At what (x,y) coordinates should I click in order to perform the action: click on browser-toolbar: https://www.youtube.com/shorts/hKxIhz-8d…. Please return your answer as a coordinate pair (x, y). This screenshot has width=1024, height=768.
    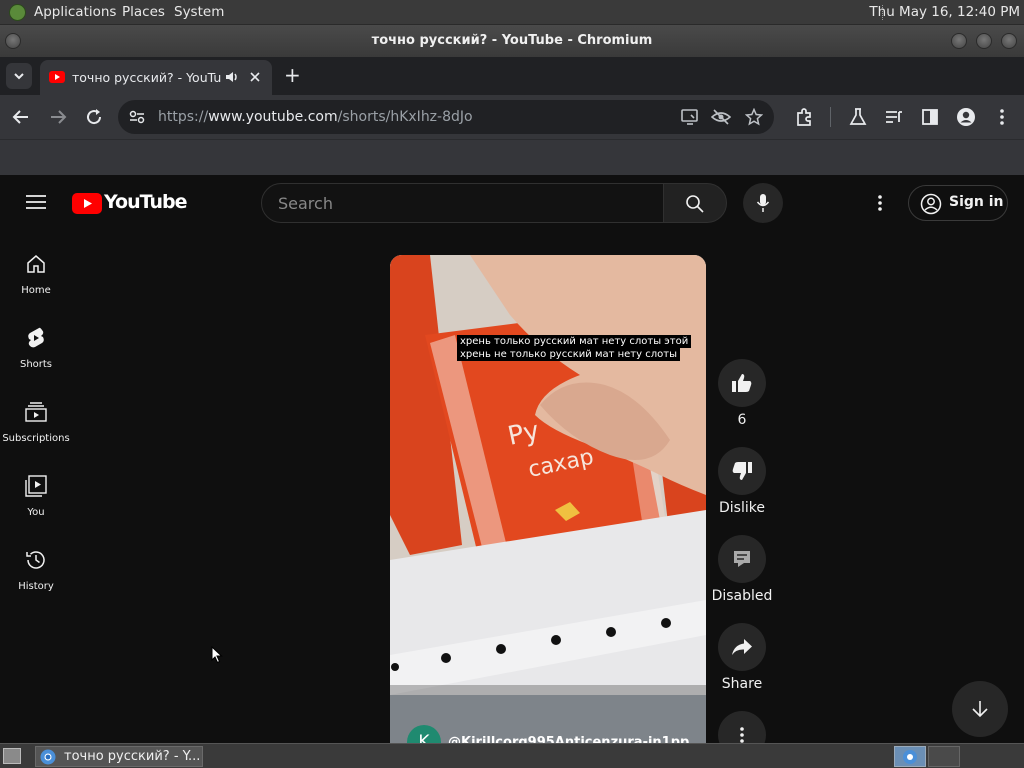
    Looking at the image, I should click on (512, 117).